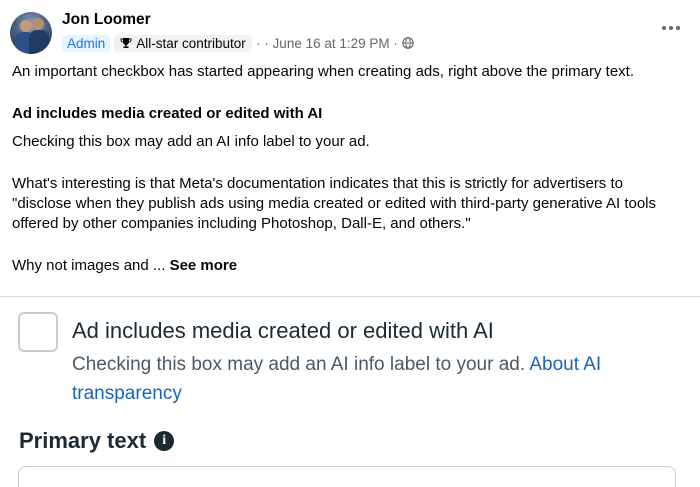 This screenshot has width=700, height=487. I want to click on primary-text-label: Primary text i, so click(97, 441).